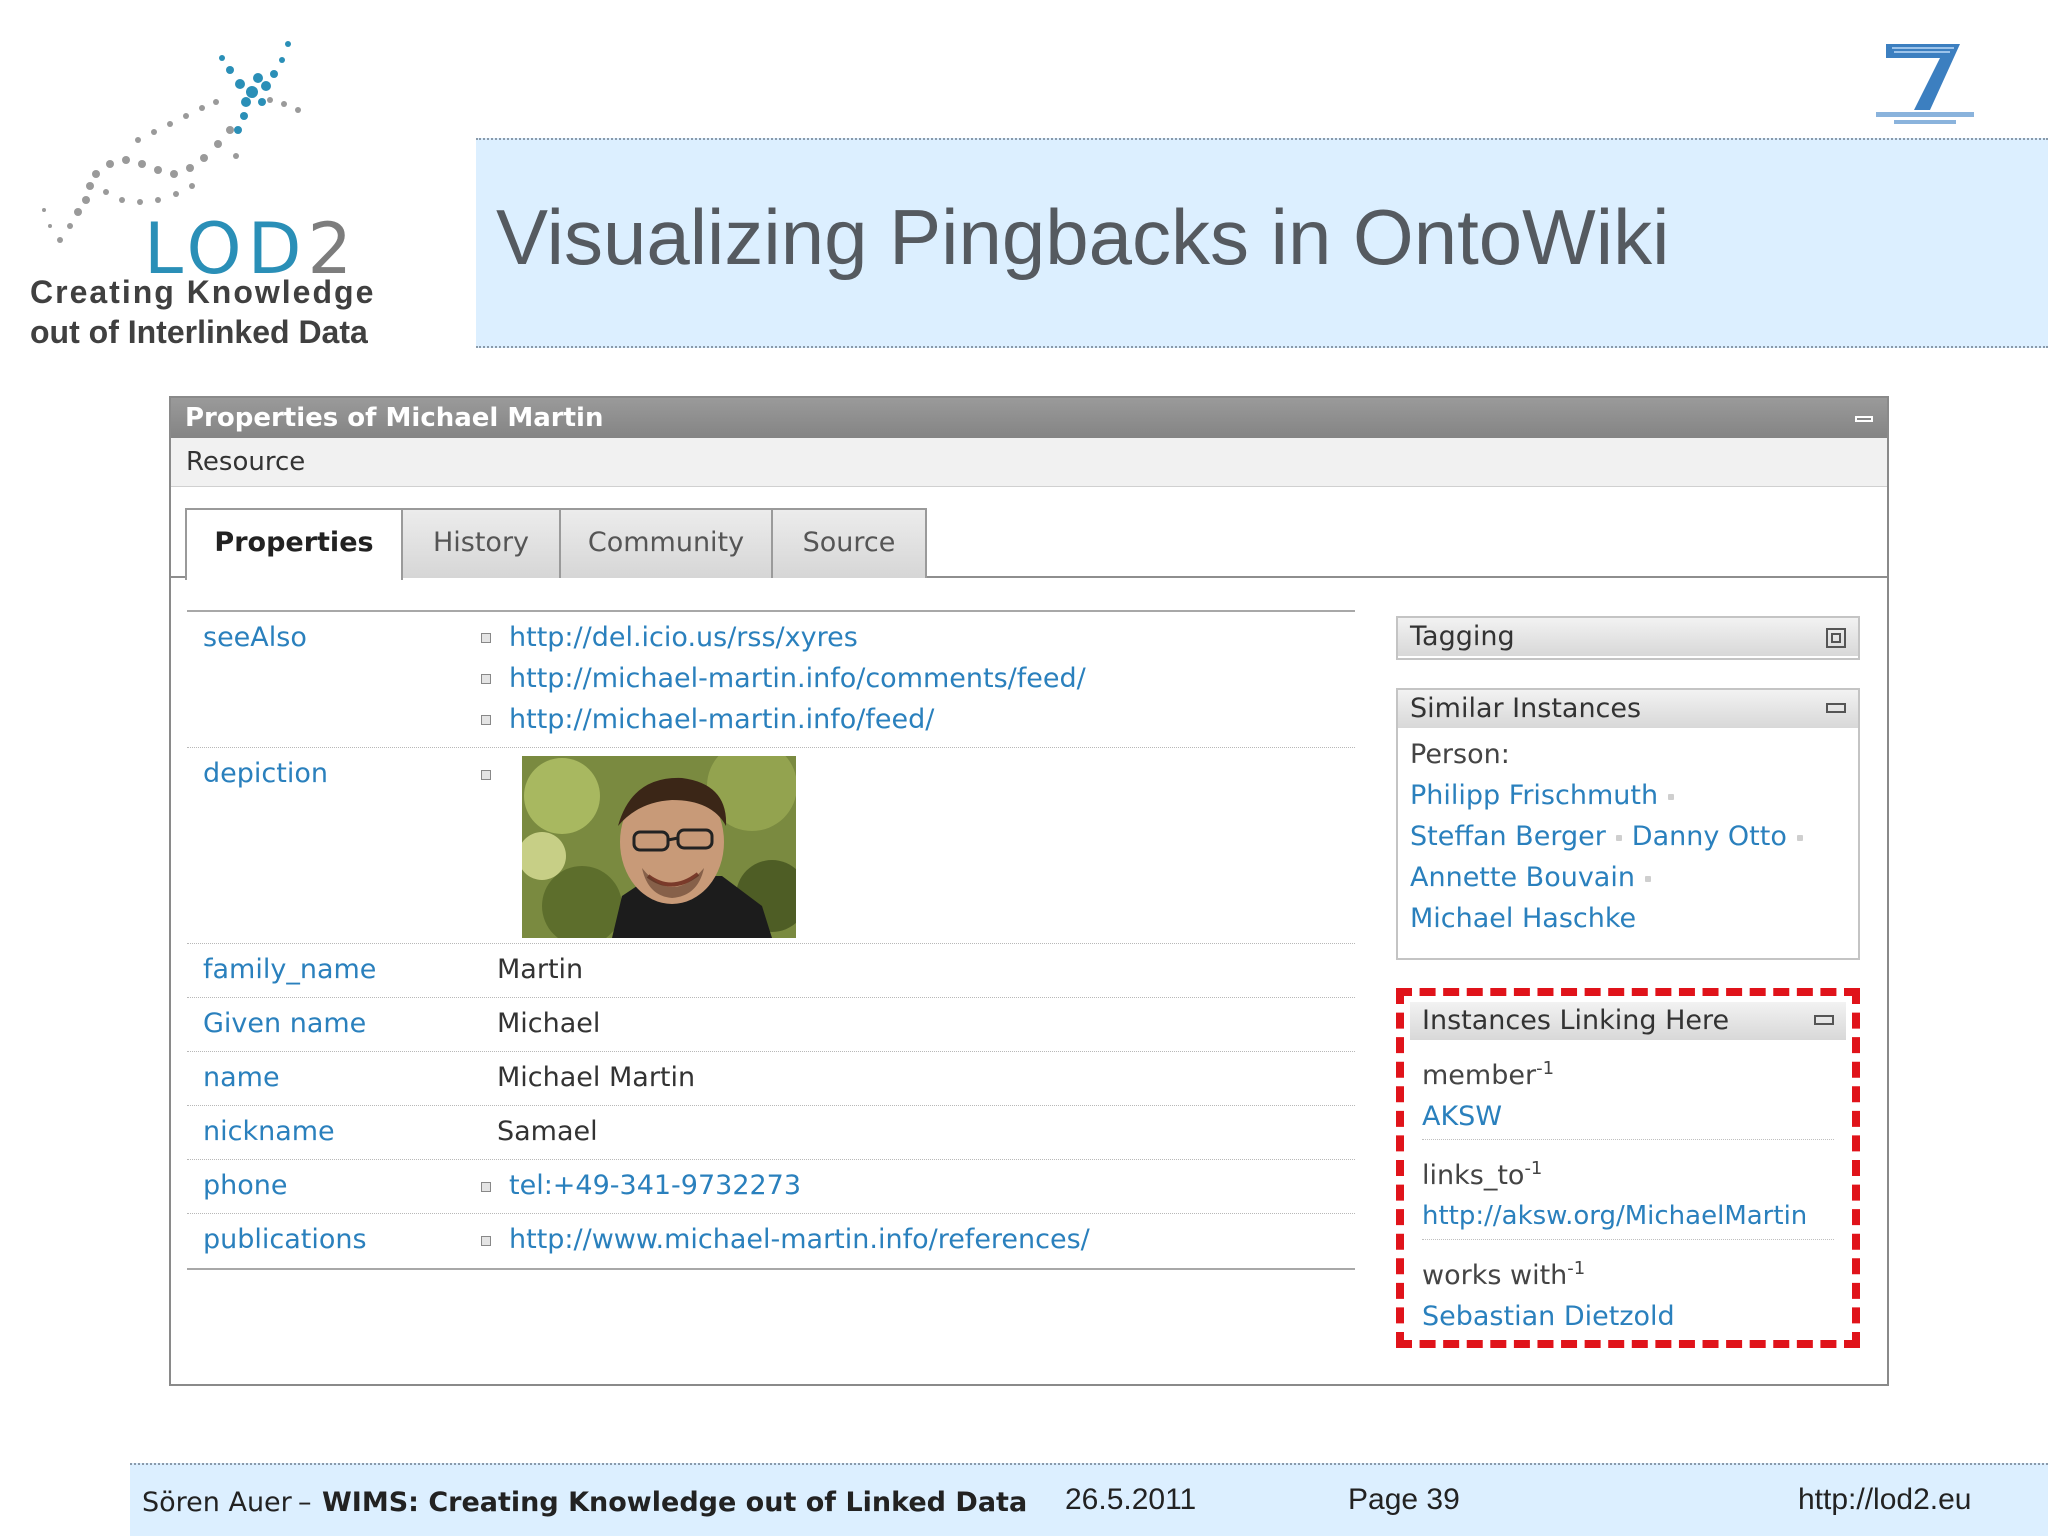 The width and height of the screenshot is (2048, 1536). What do you see at coordinates (294, 544) in the screenshot?
I see `tab-properties: Properties` at bounding box center [294, 544].